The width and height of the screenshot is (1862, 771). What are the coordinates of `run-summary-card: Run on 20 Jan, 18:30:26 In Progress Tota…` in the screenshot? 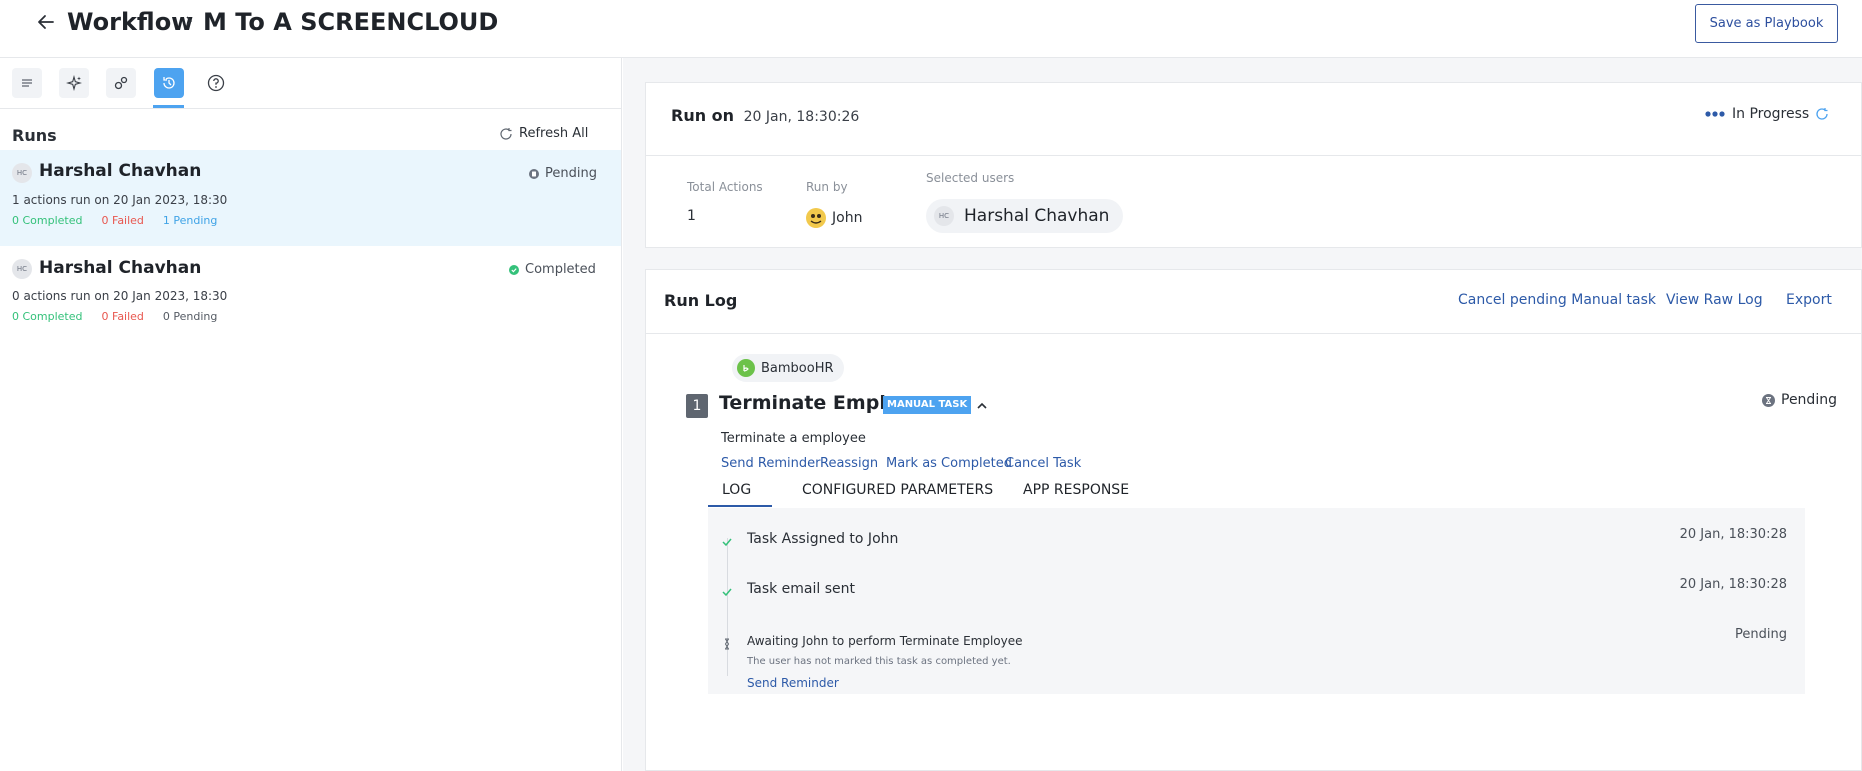 It's located at (1253, 165).